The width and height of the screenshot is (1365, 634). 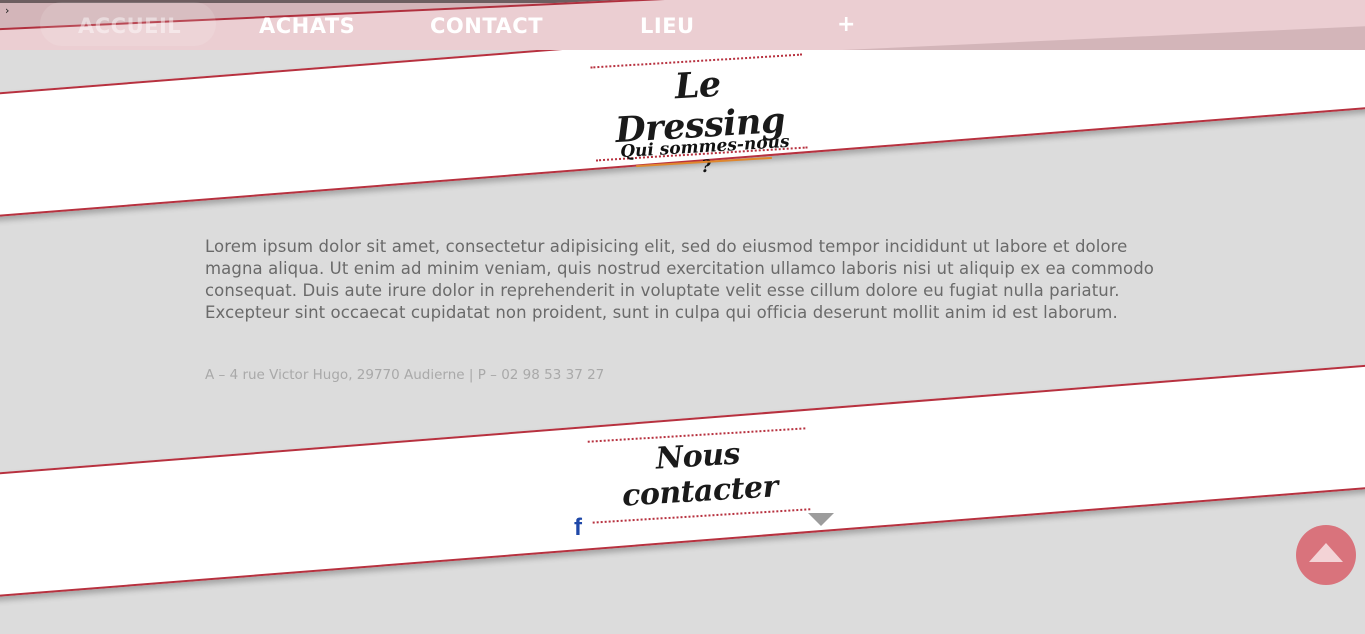 What do you see at coordinates (7, 10) in the screenshot?
I see `nav-arrow-icon: ›` at bounding box center [7, 10].